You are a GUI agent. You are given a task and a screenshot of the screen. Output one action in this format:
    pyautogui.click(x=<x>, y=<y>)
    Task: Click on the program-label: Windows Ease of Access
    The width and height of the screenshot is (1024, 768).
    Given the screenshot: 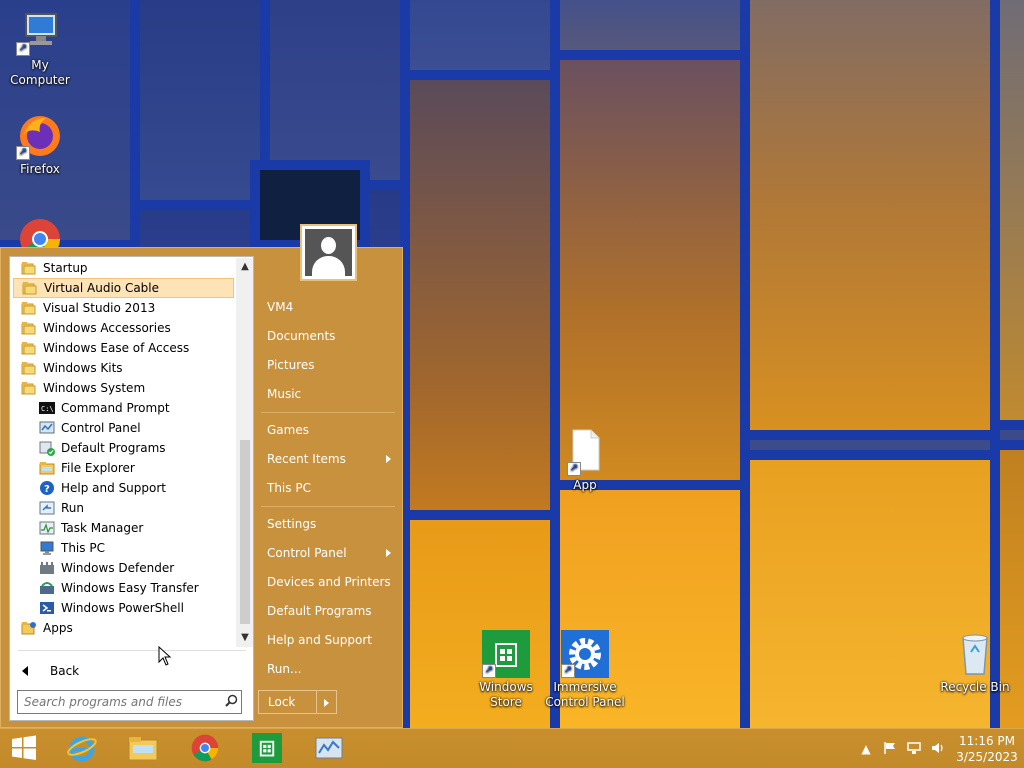 What is the action you would take?
    pyautogui.click(x=116, y=348)
    